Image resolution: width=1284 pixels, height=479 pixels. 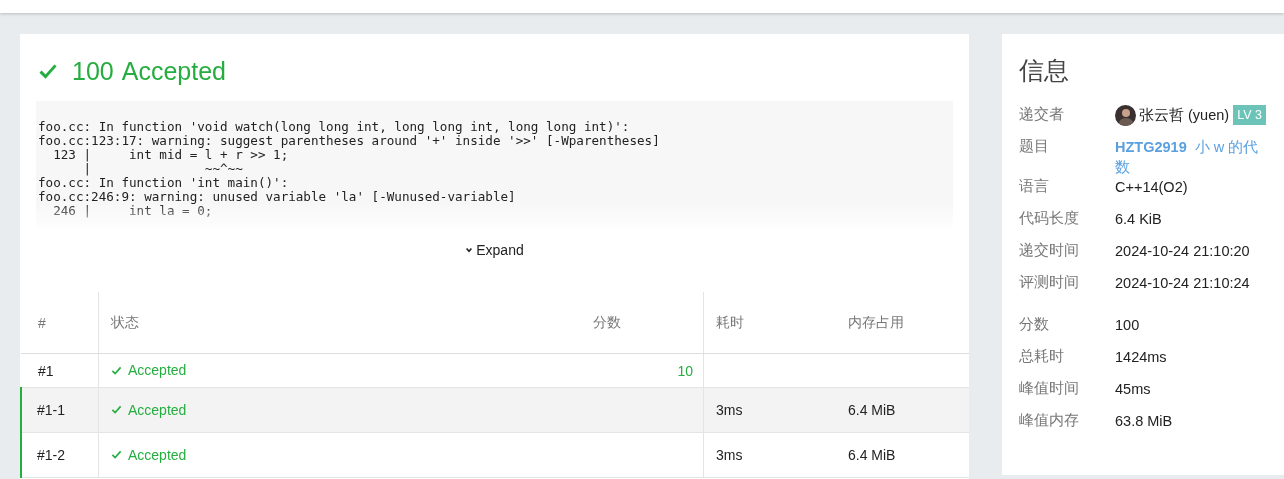 I want to click on user-link: 张云哲 (yuen), so click(x=1184, y=115).